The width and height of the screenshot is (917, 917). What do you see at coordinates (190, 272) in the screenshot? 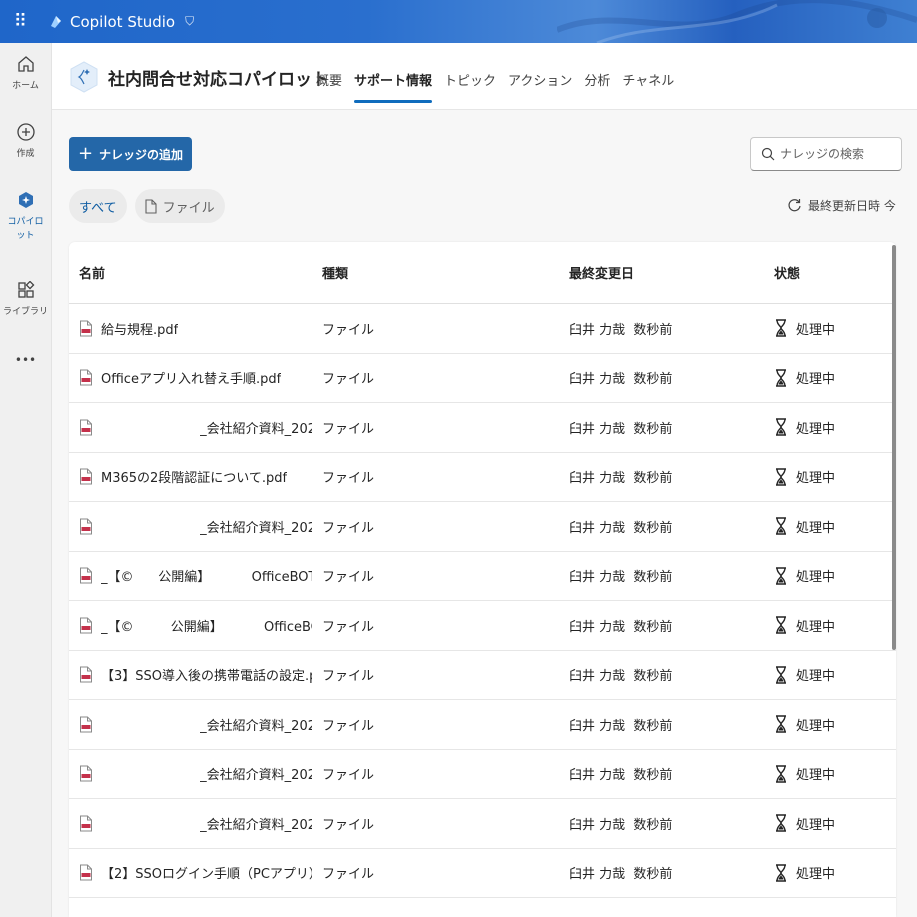
I see `header-name: 名前` at bounding box center [190, 272].